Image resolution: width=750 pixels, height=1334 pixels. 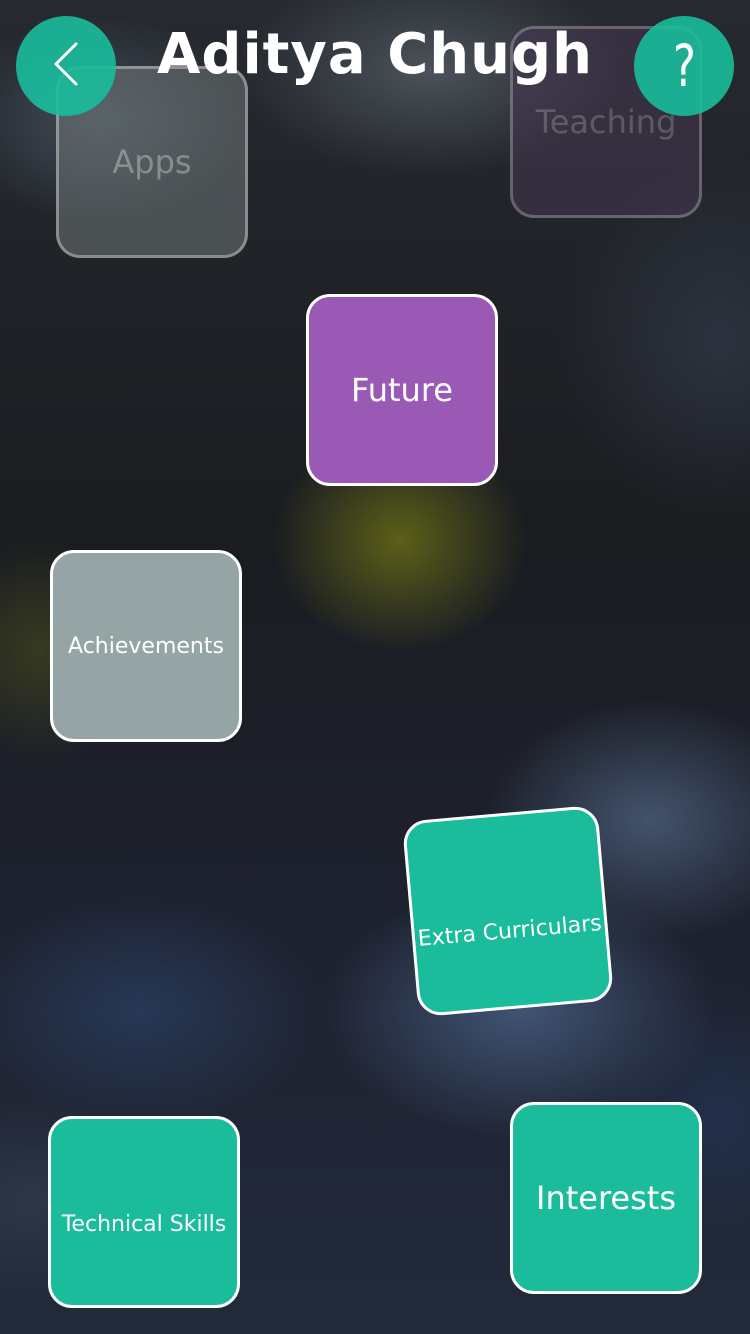 I want to click on tile-future: Future, so click(x=402, y=390).